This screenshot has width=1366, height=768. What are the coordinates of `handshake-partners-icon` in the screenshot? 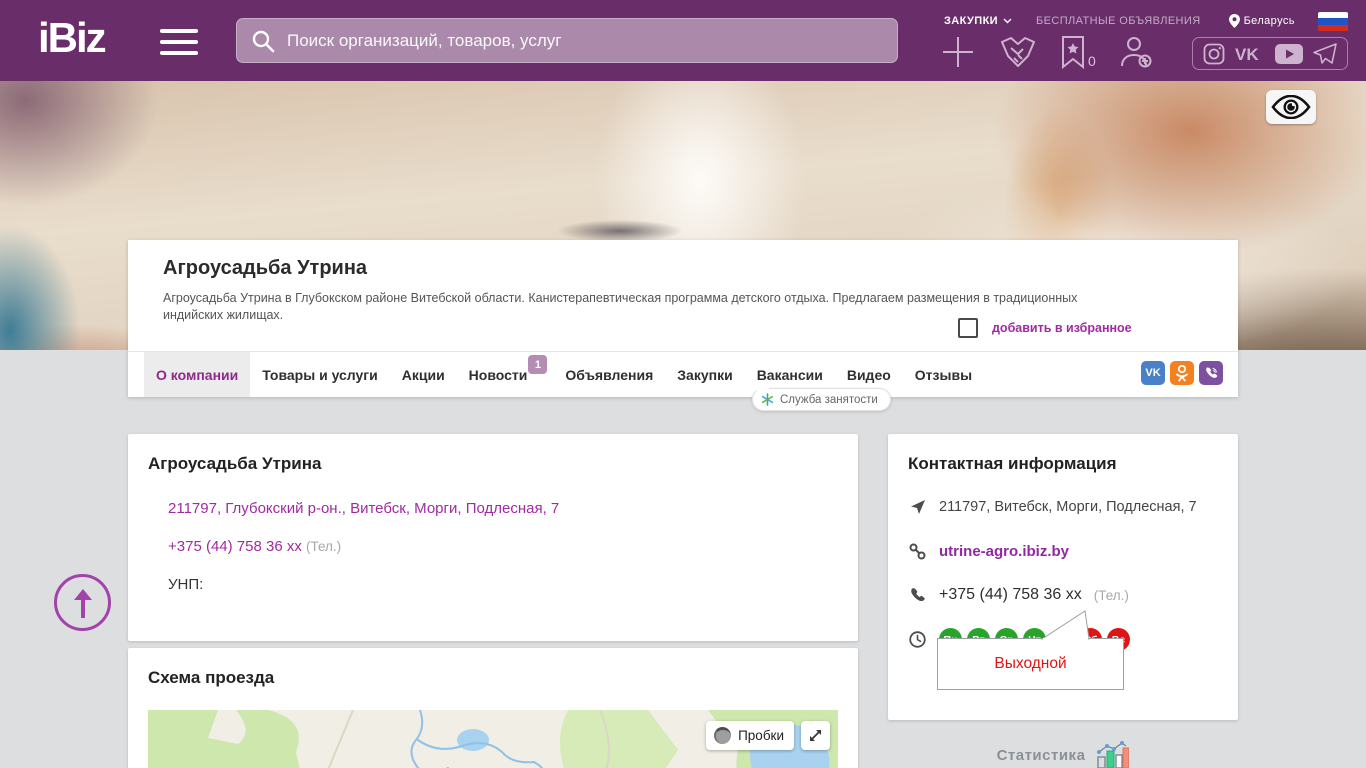 It's located at (1018, 52).